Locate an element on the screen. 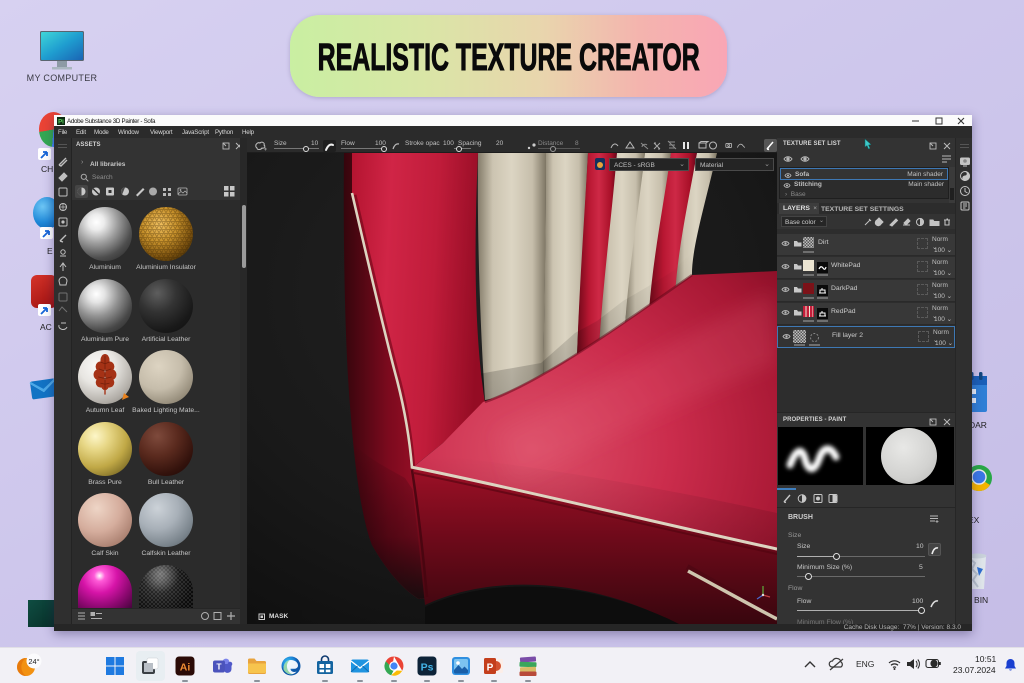 Image resolution: width=1024 pixels, height=683 pixels. svg-text: Ps is located at coordinates (427, 668).